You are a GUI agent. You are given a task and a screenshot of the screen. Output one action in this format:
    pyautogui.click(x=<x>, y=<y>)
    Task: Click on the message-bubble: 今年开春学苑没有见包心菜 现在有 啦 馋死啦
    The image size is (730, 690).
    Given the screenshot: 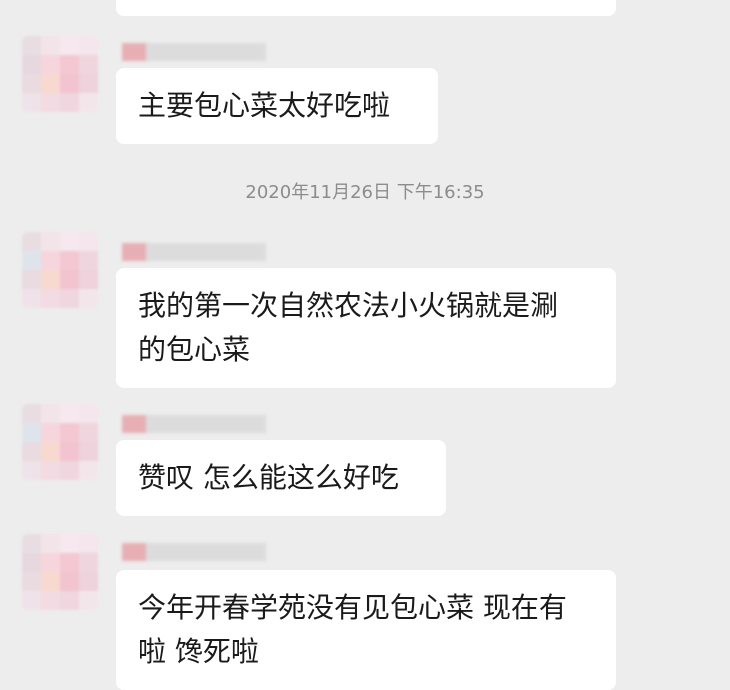 What is the action you would take?
    pyautogui.click(x=366, y=630)
    